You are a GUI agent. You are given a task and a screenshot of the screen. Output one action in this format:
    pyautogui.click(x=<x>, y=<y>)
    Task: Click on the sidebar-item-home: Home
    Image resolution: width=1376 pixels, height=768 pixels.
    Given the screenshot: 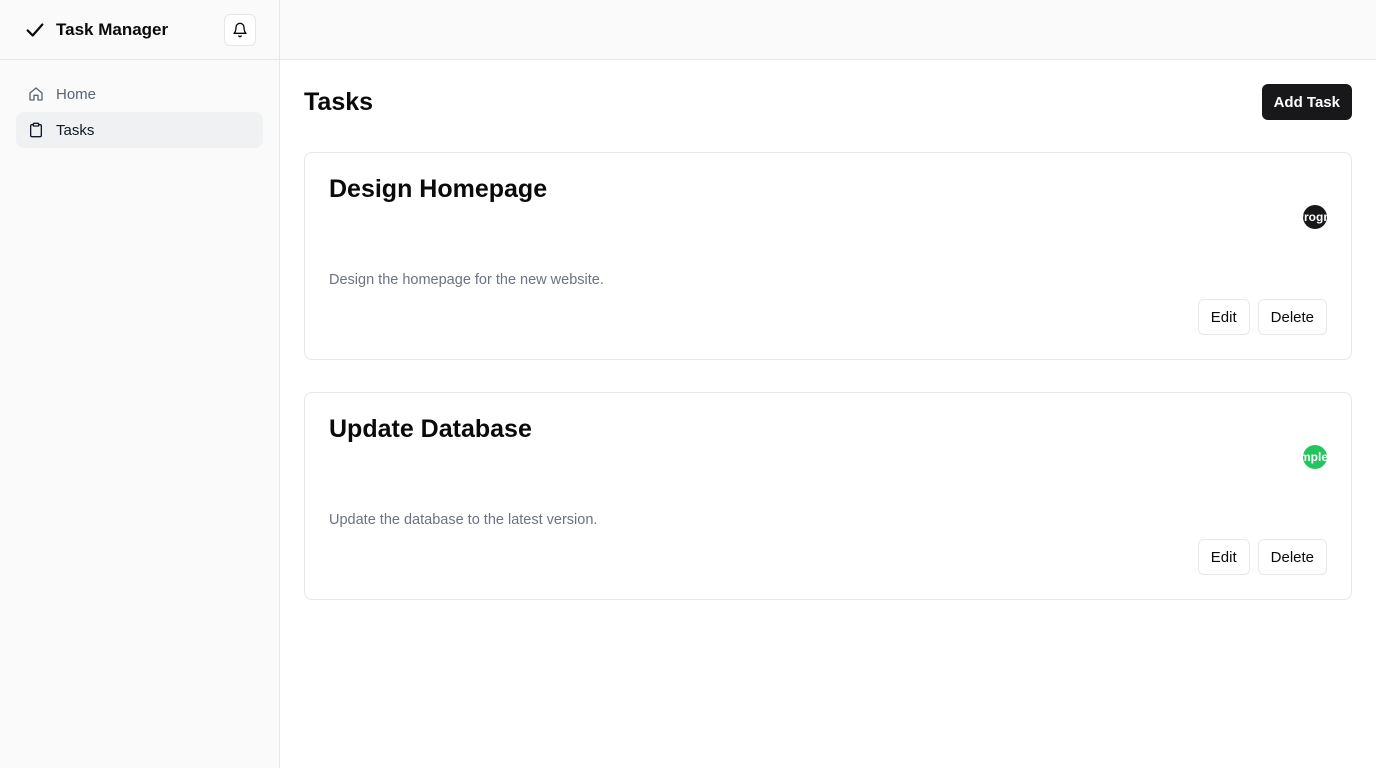 What is the action you would take?
    pyautogui.click(x=139, y=94)
    